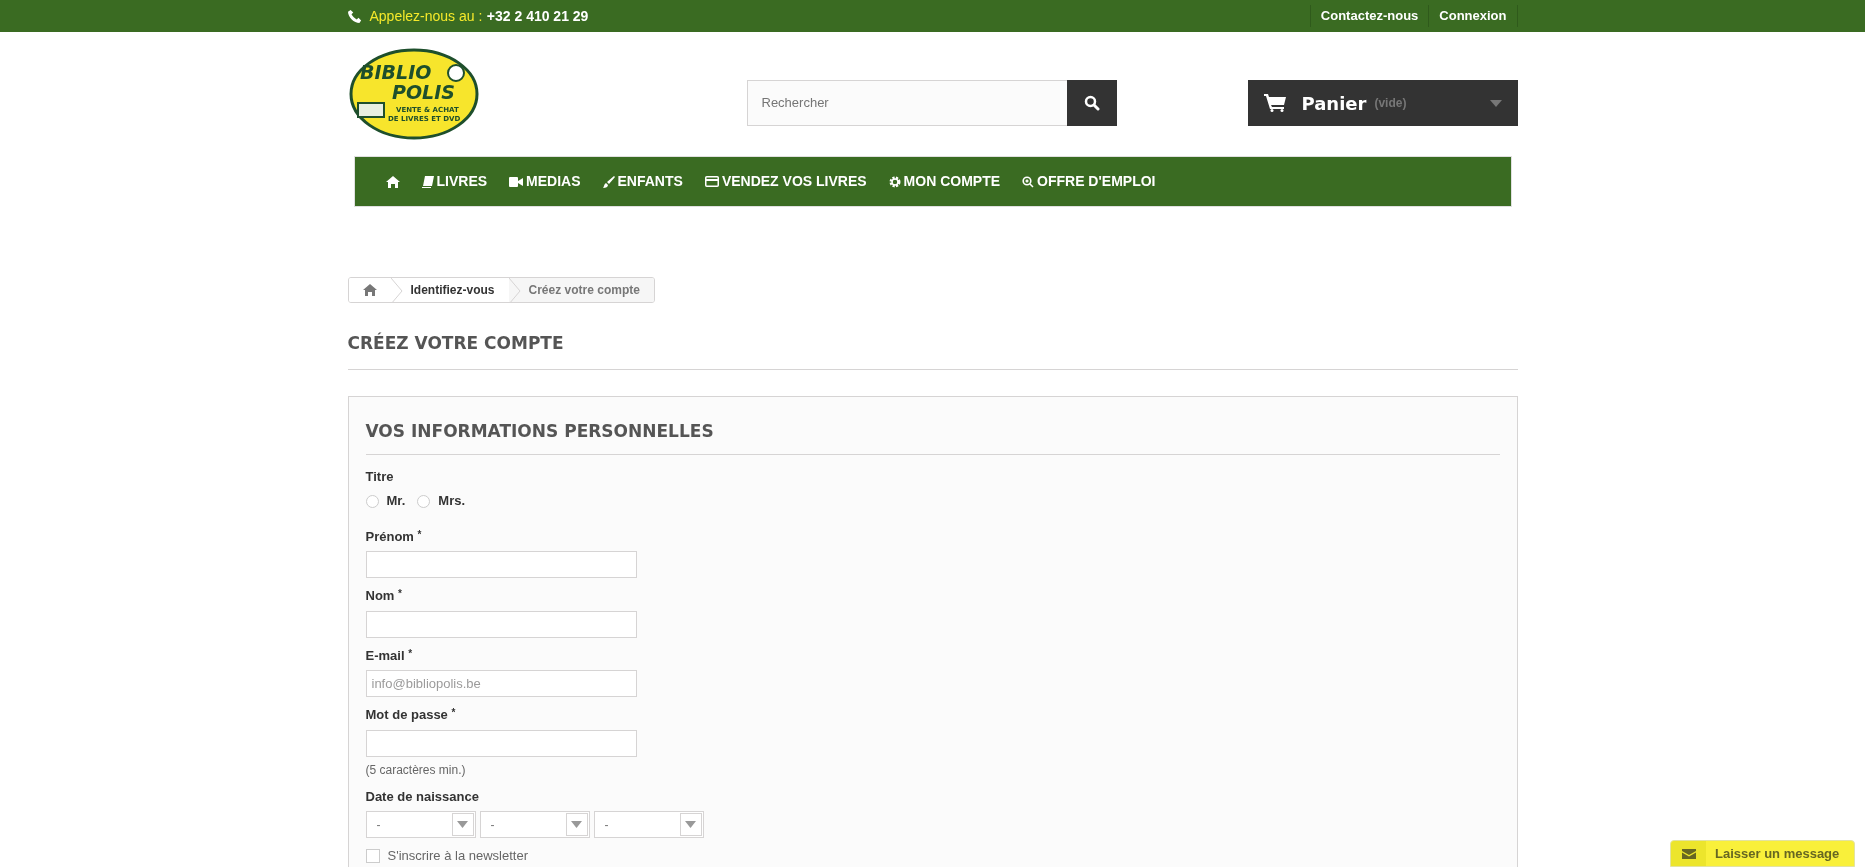 This screenshot has width=1865, height=867. I want to click on checkbox-label: S'inscrire à la newsletter, so click(457, 856).